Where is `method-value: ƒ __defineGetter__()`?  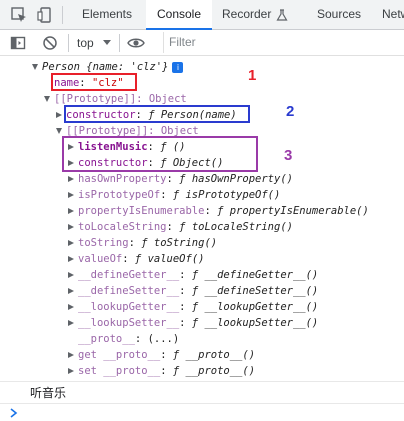 method-value: ƒ __defineGetter__() is located at coordinates (255, 275).